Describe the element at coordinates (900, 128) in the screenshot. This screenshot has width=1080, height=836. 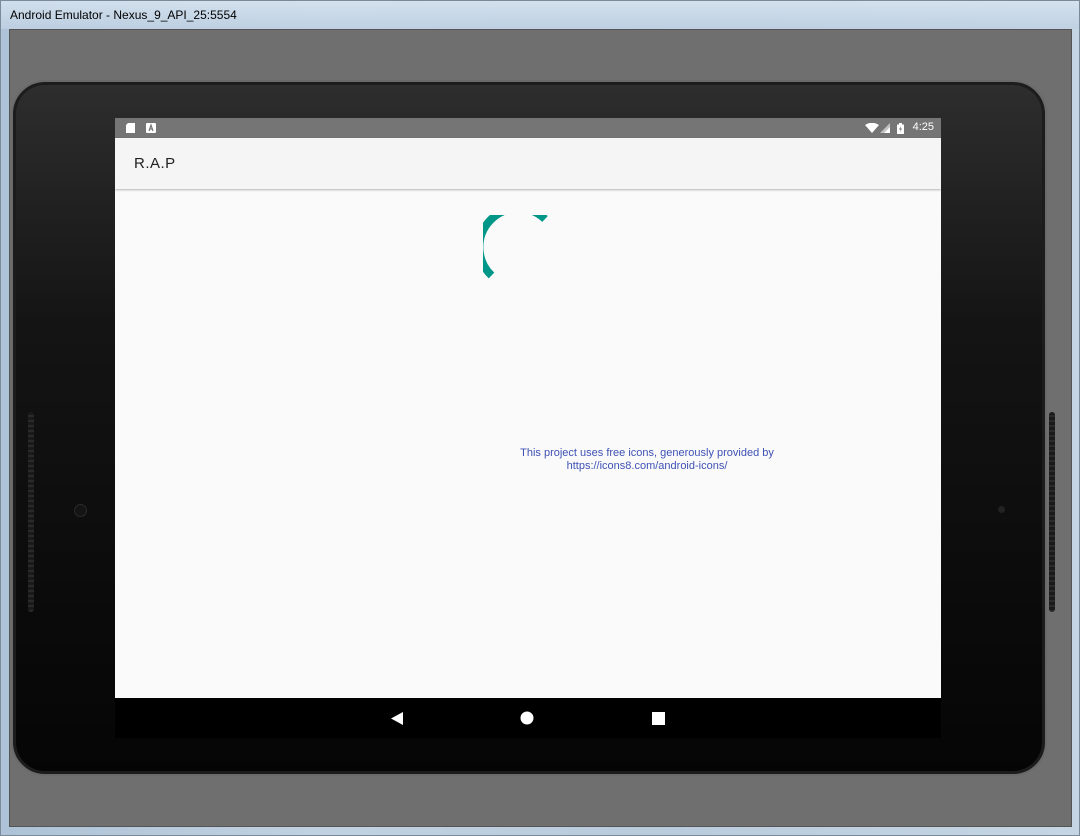
I see `battery-icon` at that location.